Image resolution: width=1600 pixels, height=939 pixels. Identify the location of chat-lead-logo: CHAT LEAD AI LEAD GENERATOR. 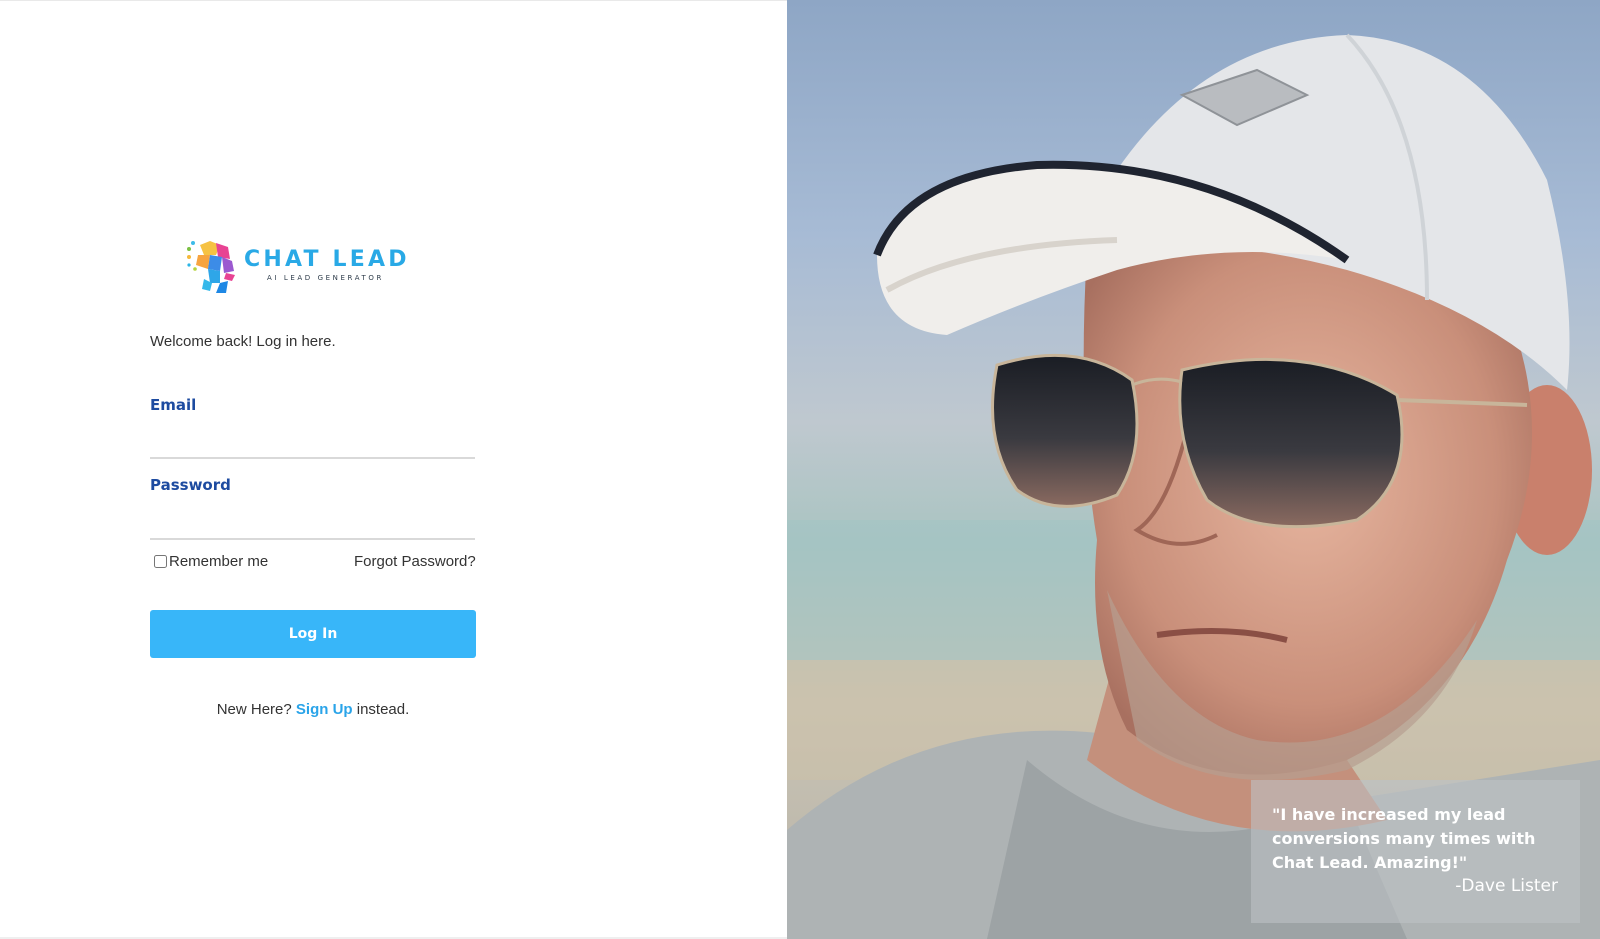
(306, 268).